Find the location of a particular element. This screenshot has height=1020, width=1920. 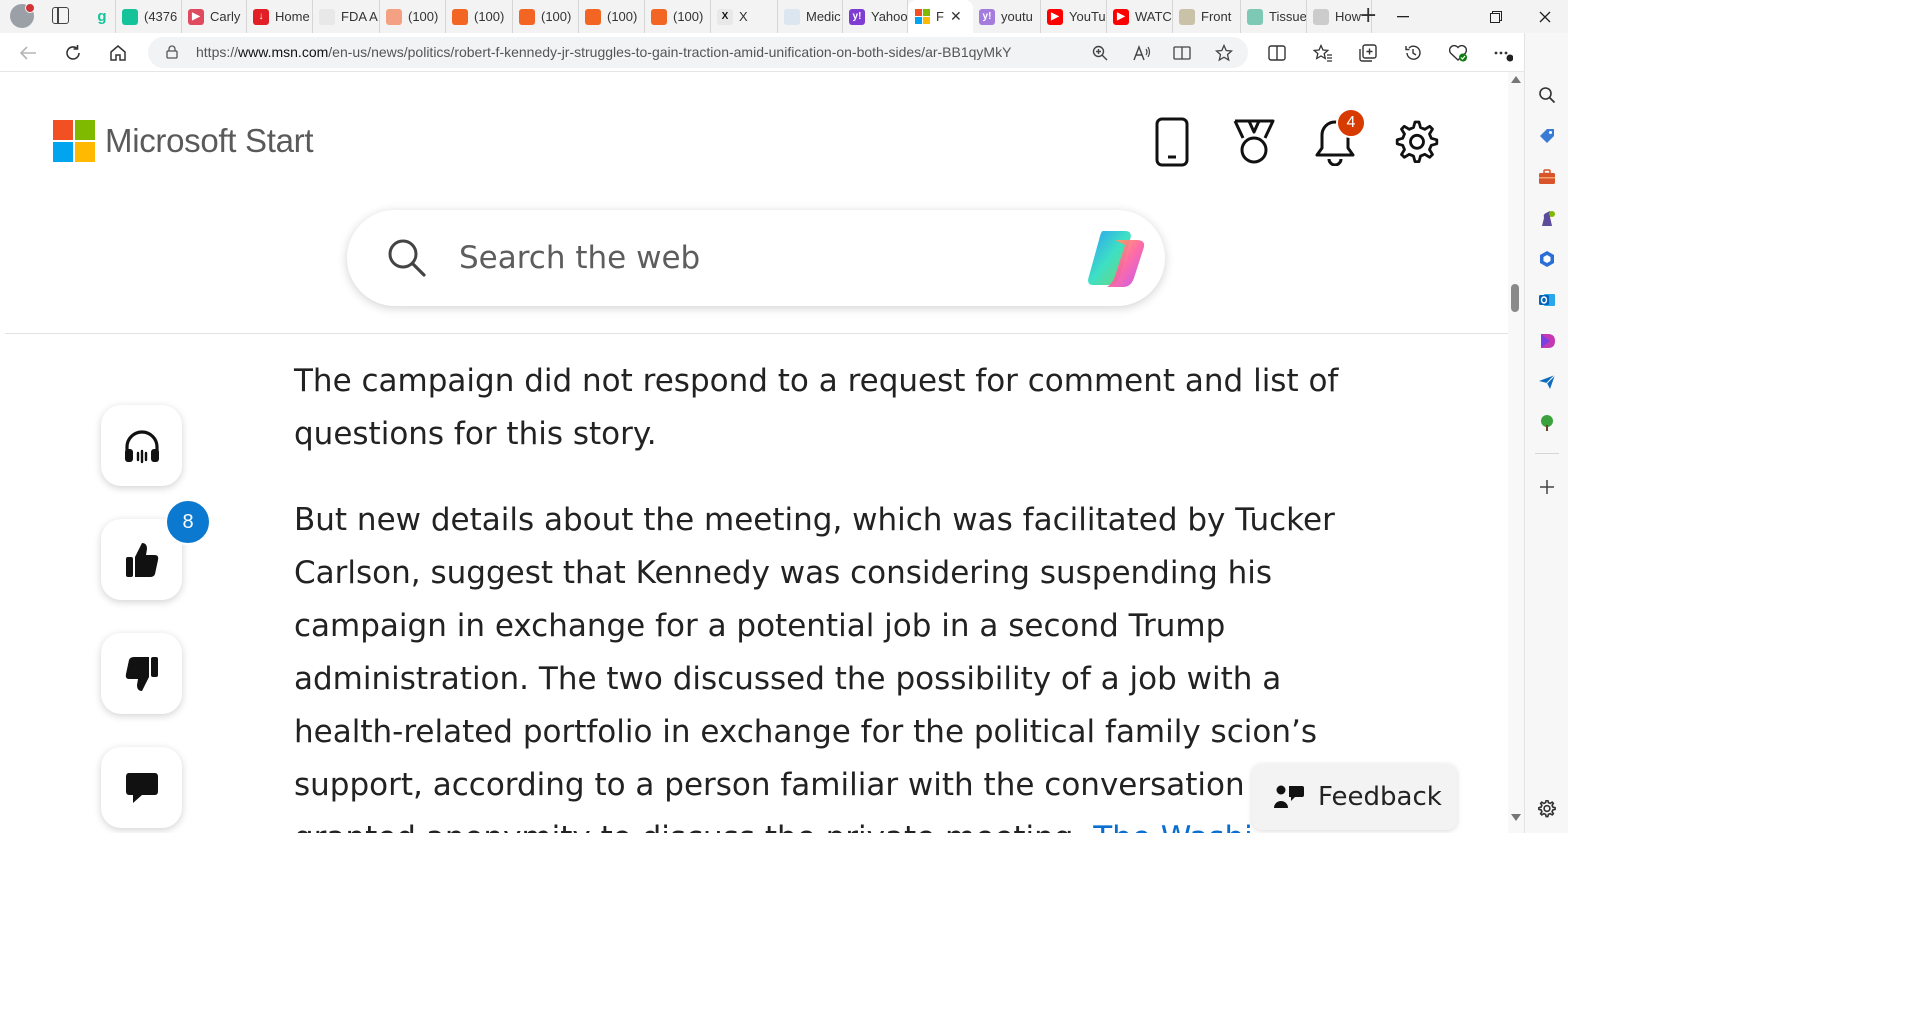

settings-button is located at coordinates (1417, 142).